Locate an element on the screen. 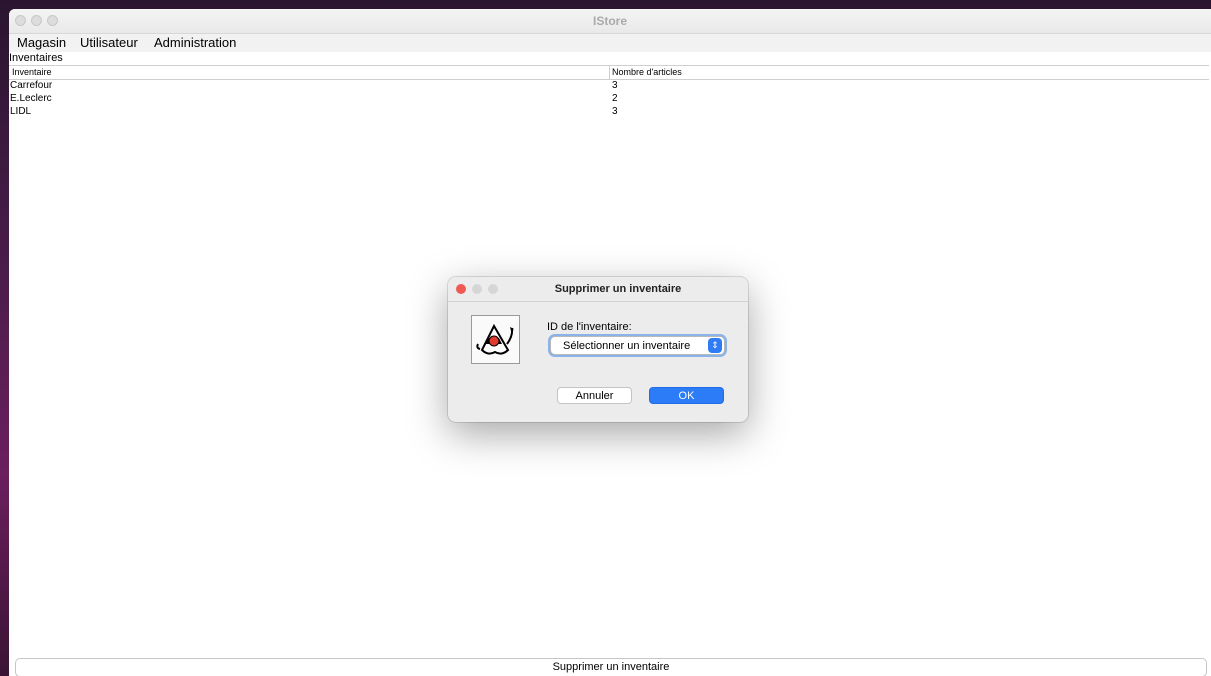  cell-inventaire: Carrefour is located at coordinates (31, 85).